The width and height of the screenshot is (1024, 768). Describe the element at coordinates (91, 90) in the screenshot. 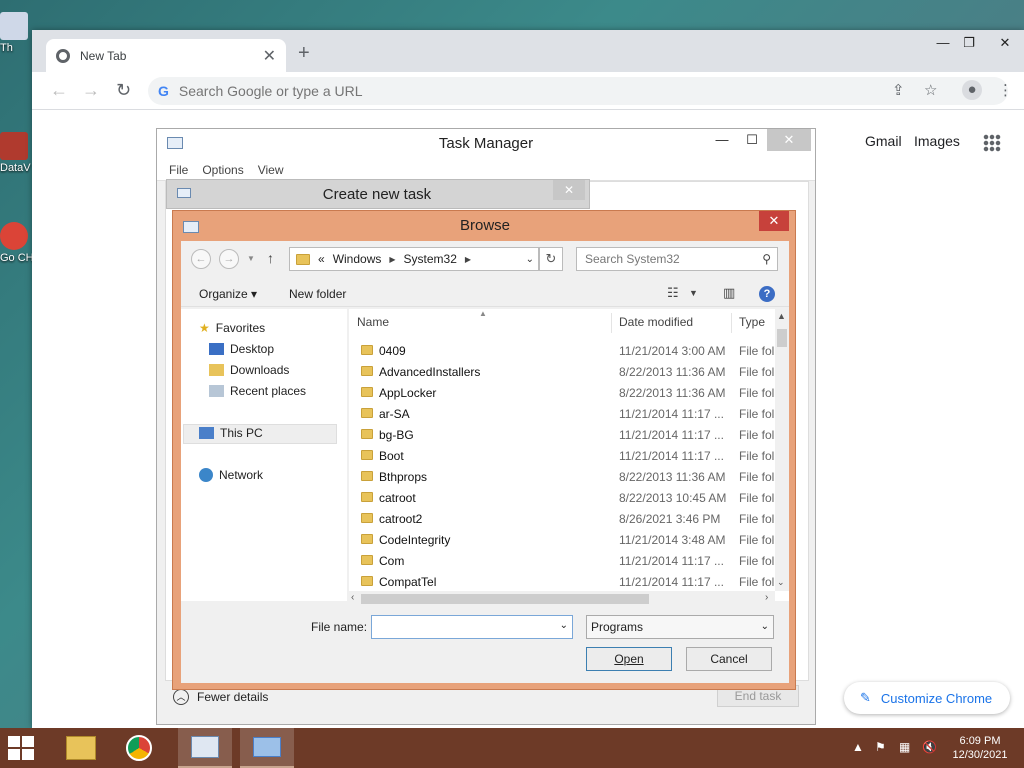

I see `forward-button: →` at that location.